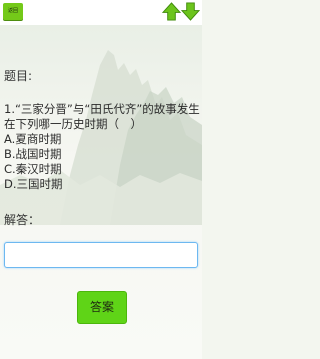 This screenshot has height=359, width=320. What do you see at coordinates (33, 169) in the screenshot?
I see `option-c: C.秦汉时期` at bounding box center [33, 169].